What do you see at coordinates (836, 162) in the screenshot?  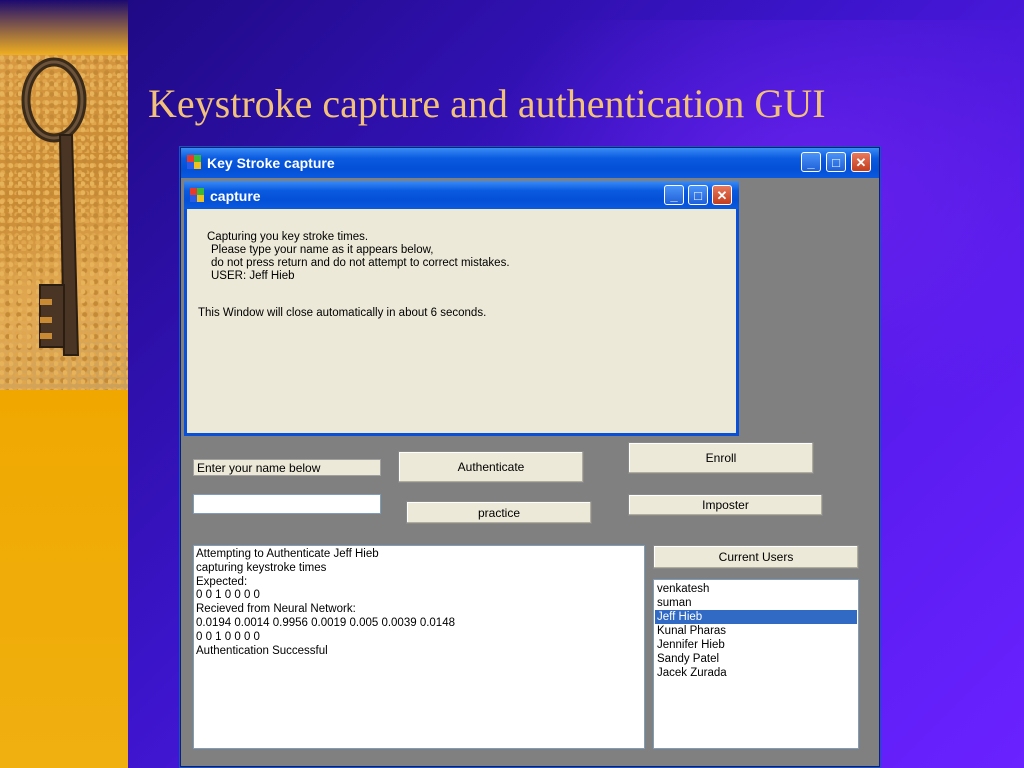 I see `maximize-button: □` at bounding box center [836, 162].